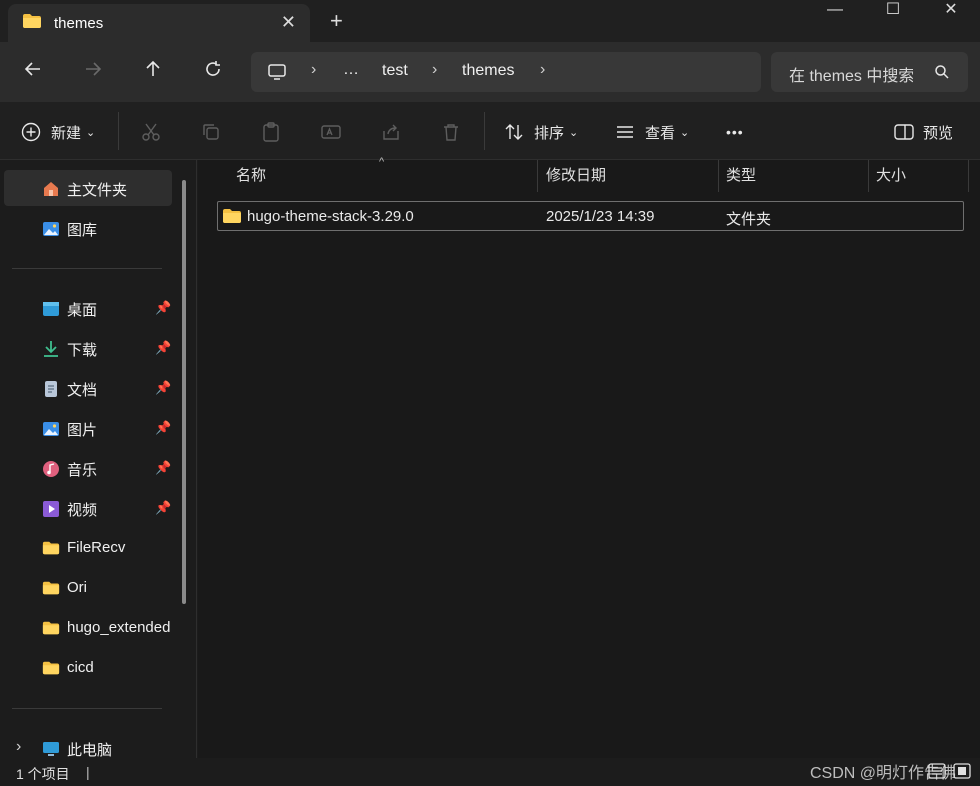 This screenshot has height=786, width=980. What do you see at coordinates (87, 348) in the screenshot?
I see `sidebar-item-downloads: 下载 📌` at bounding box center [87, 348].